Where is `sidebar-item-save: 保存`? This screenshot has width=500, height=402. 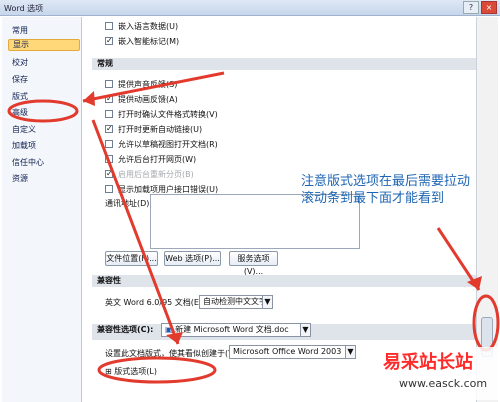
sidebar-item-save: 保存 is located at coordinates (20, 79).